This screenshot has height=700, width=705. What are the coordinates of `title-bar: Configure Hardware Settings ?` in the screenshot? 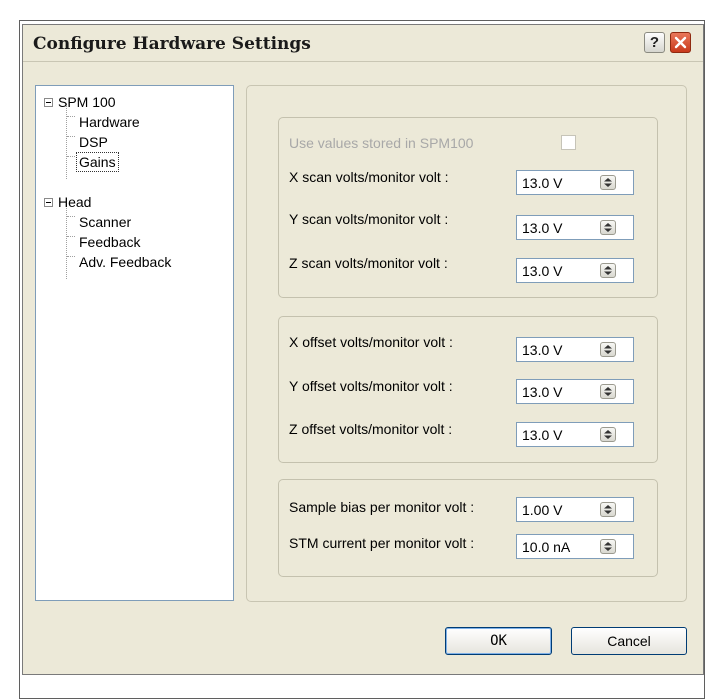 It's located at (363, 43).